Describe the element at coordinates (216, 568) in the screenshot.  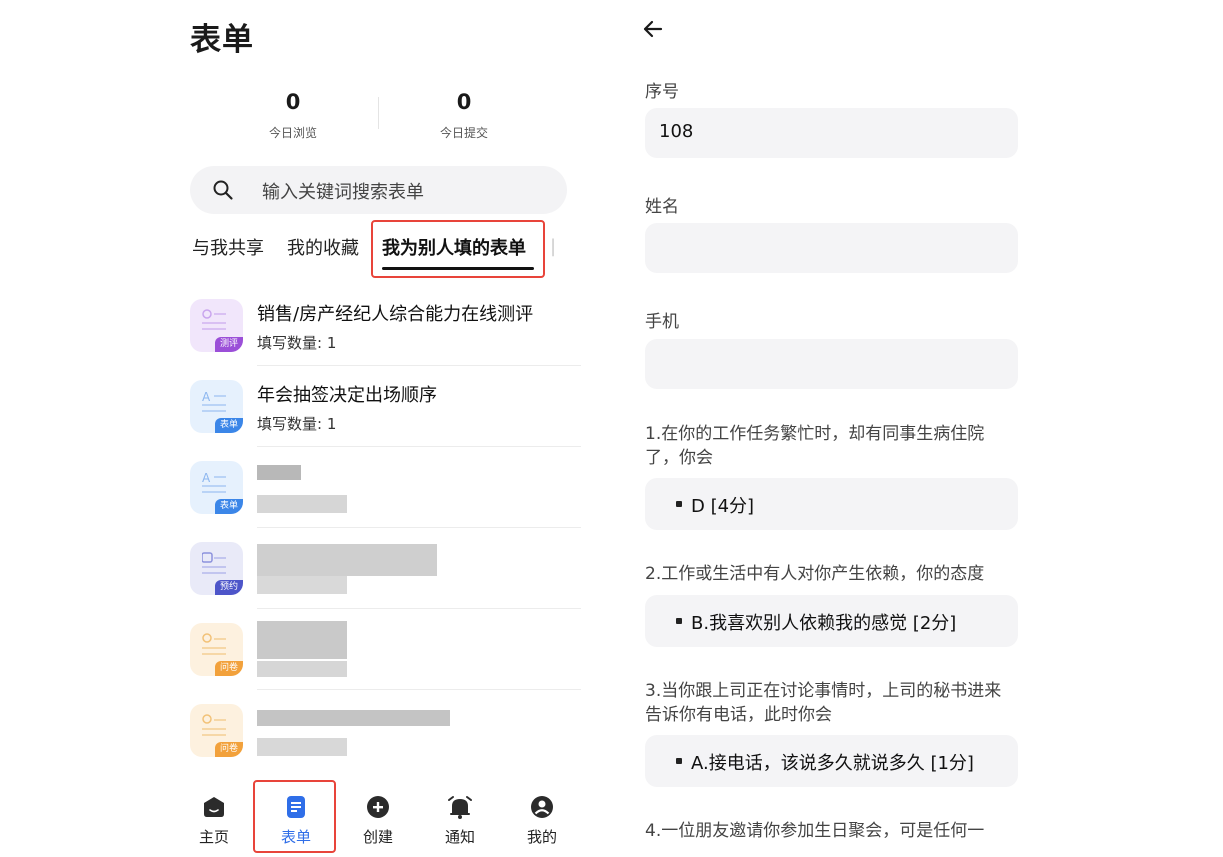
I see `calendar-icon: 预约` at that location.